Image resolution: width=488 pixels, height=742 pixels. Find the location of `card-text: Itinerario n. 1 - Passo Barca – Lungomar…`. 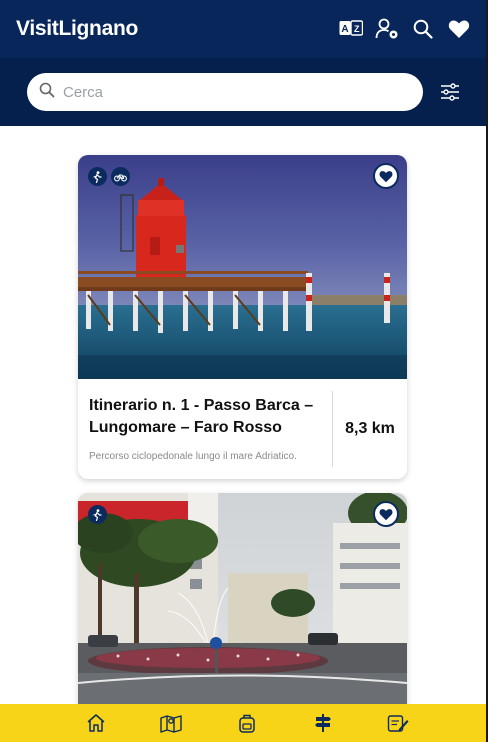

card-text: Itinerario n. 1 - Passo Barca – Lungomar… is located at coordinates (205, 429).